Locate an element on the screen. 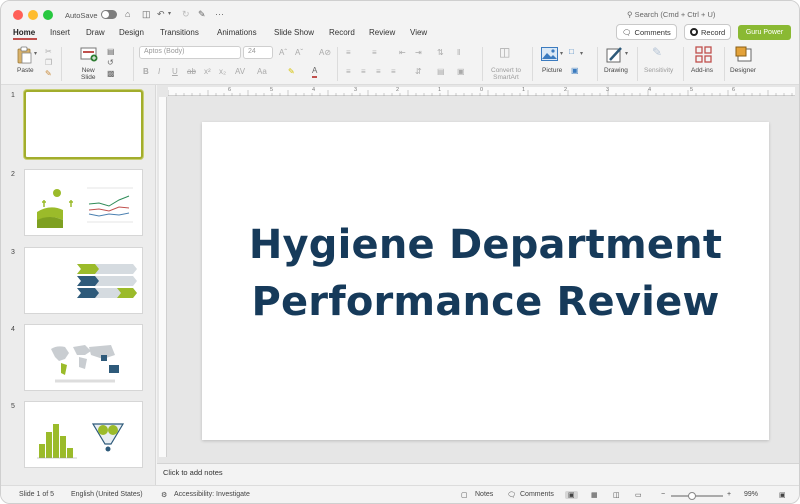  change-case-icon: Aa is located at coordinates (262, 72).